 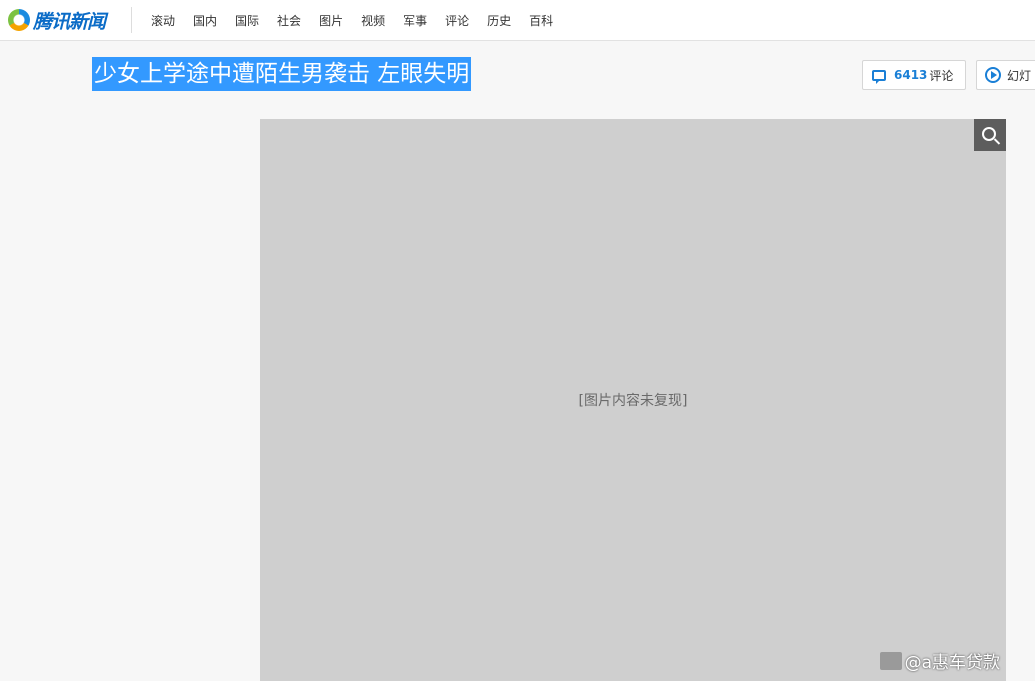 What do you see at coordinates (373, 20) in the screenshot?
I see `nav-item-video: 视频` at bounding box center [373, 20].